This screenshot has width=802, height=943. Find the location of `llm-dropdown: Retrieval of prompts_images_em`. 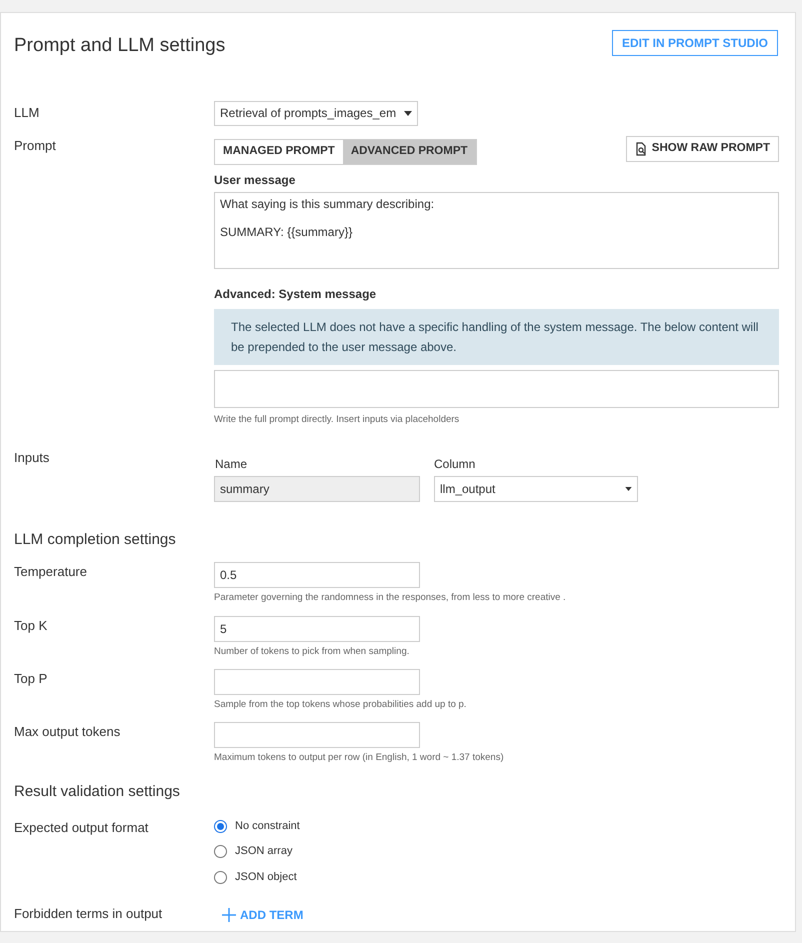

llm-dropdown: Retrieval of prompts_images_em is located at coordinates (316, 113).